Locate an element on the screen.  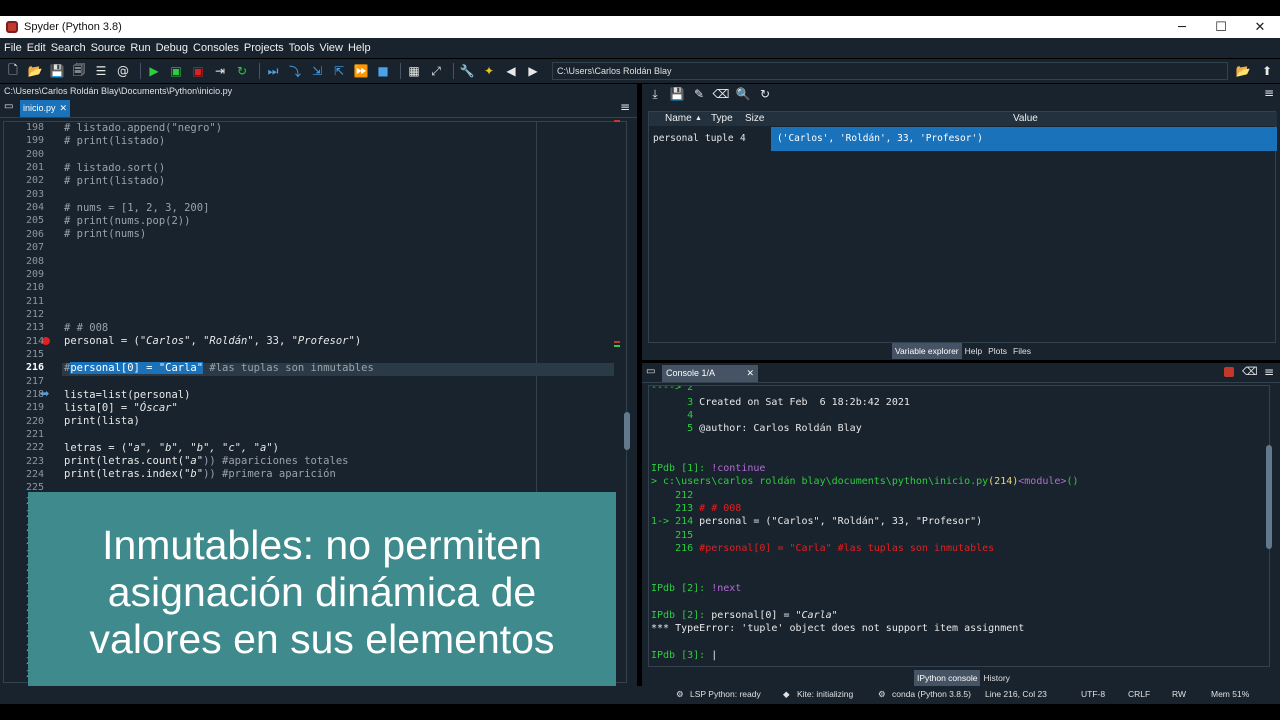
code-token: print(letras.count( is located at coordinates (124, 461).